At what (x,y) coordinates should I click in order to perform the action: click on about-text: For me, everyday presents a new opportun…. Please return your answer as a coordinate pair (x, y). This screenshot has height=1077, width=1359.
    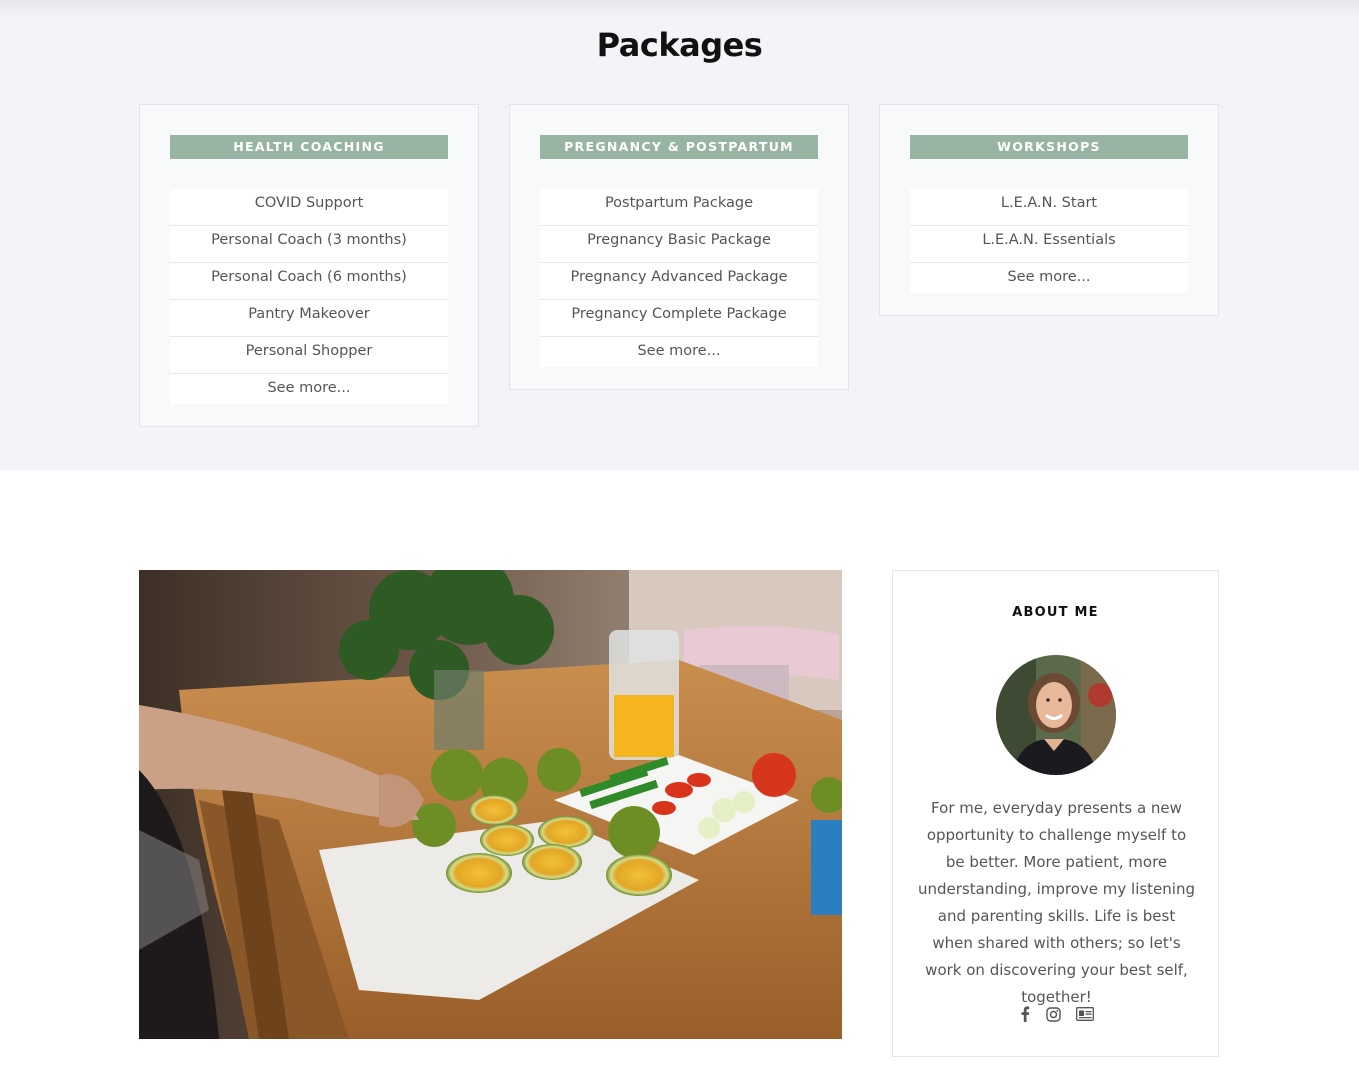
    Looking at the image, I should click on (1056, 902).